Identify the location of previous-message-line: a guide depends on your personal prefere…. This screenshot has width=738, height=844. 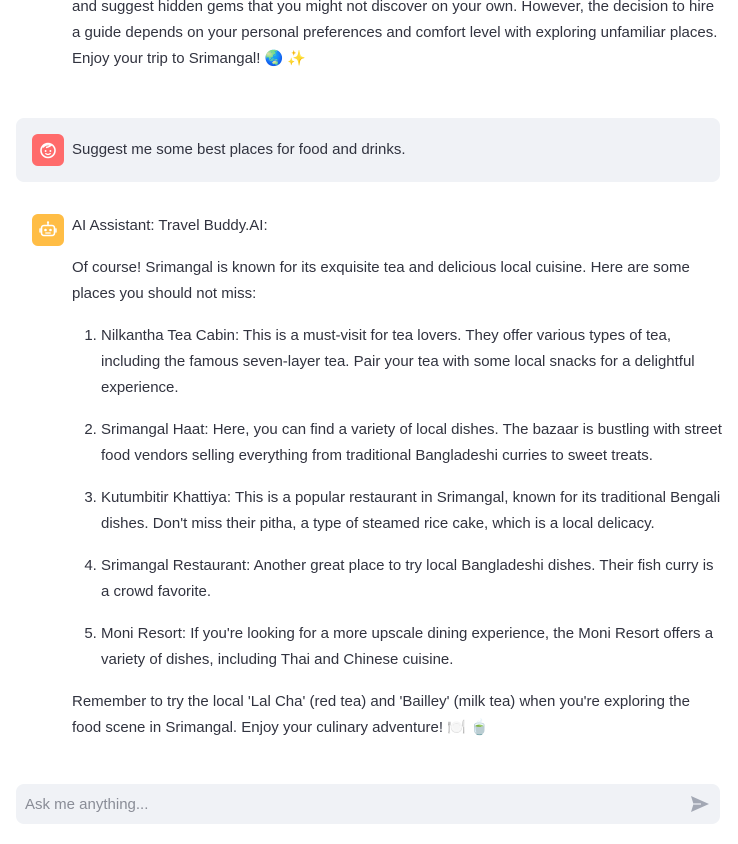
(395, 32).